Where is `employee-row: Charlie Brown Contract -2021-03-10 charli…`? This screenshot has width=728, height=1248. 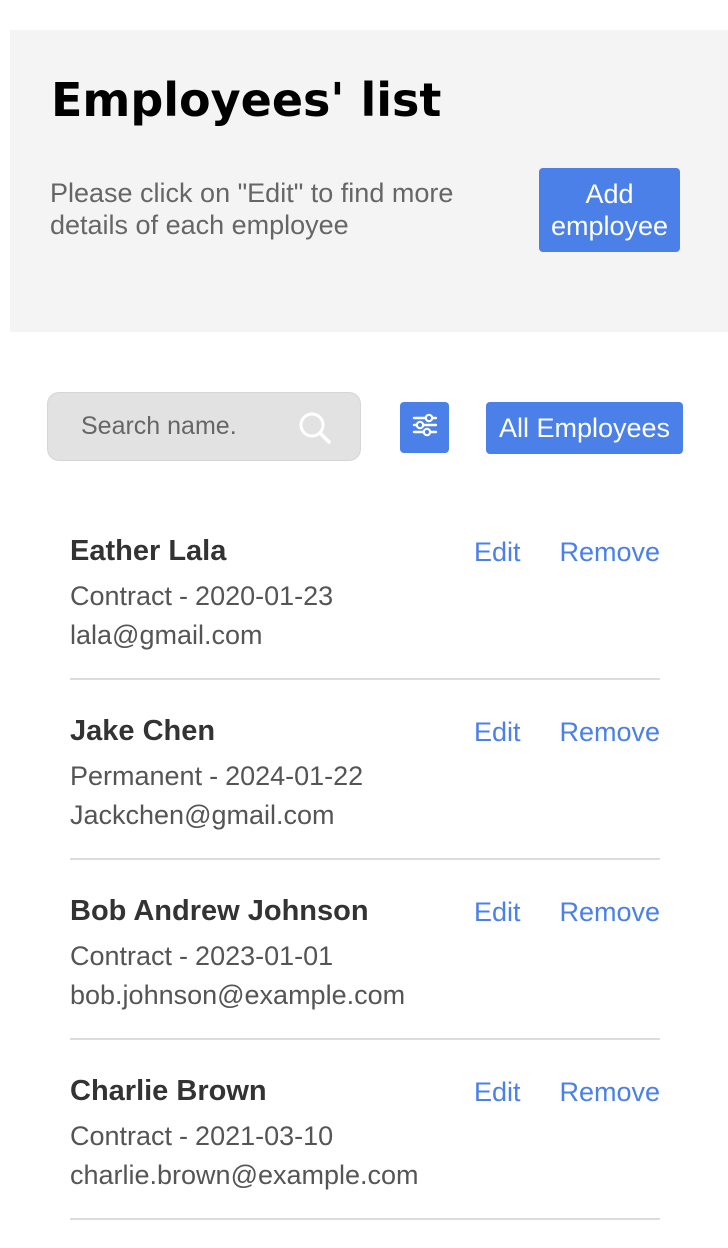
employee-row: Charlie Brown Contract -2021-03-10 charli… is located at coordinates (365, 1130).